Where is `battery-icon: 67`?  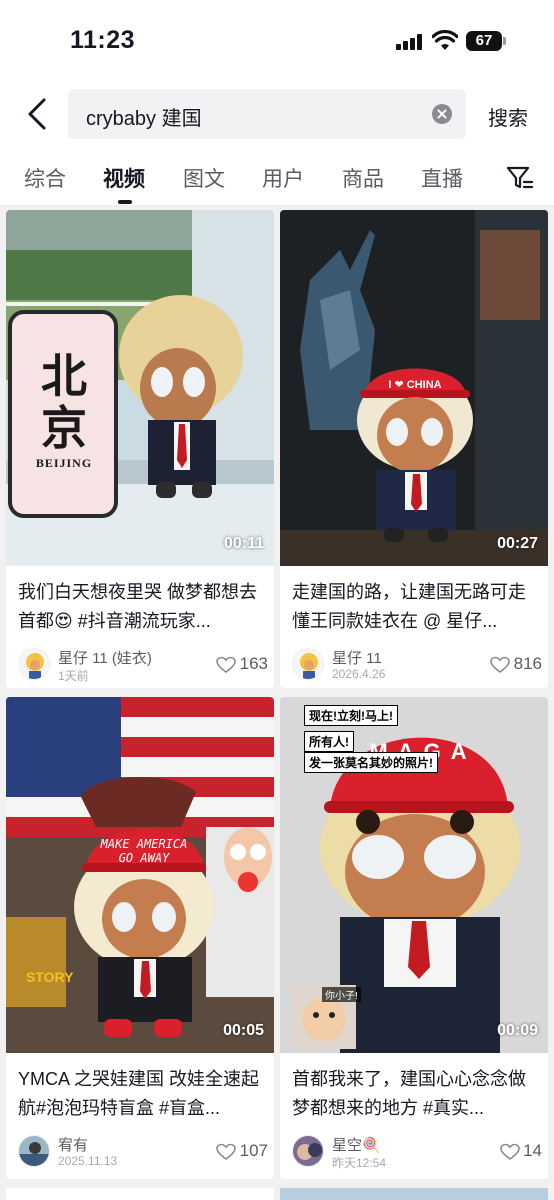
battery-icon: 67 is located at coordinates (486, 41).